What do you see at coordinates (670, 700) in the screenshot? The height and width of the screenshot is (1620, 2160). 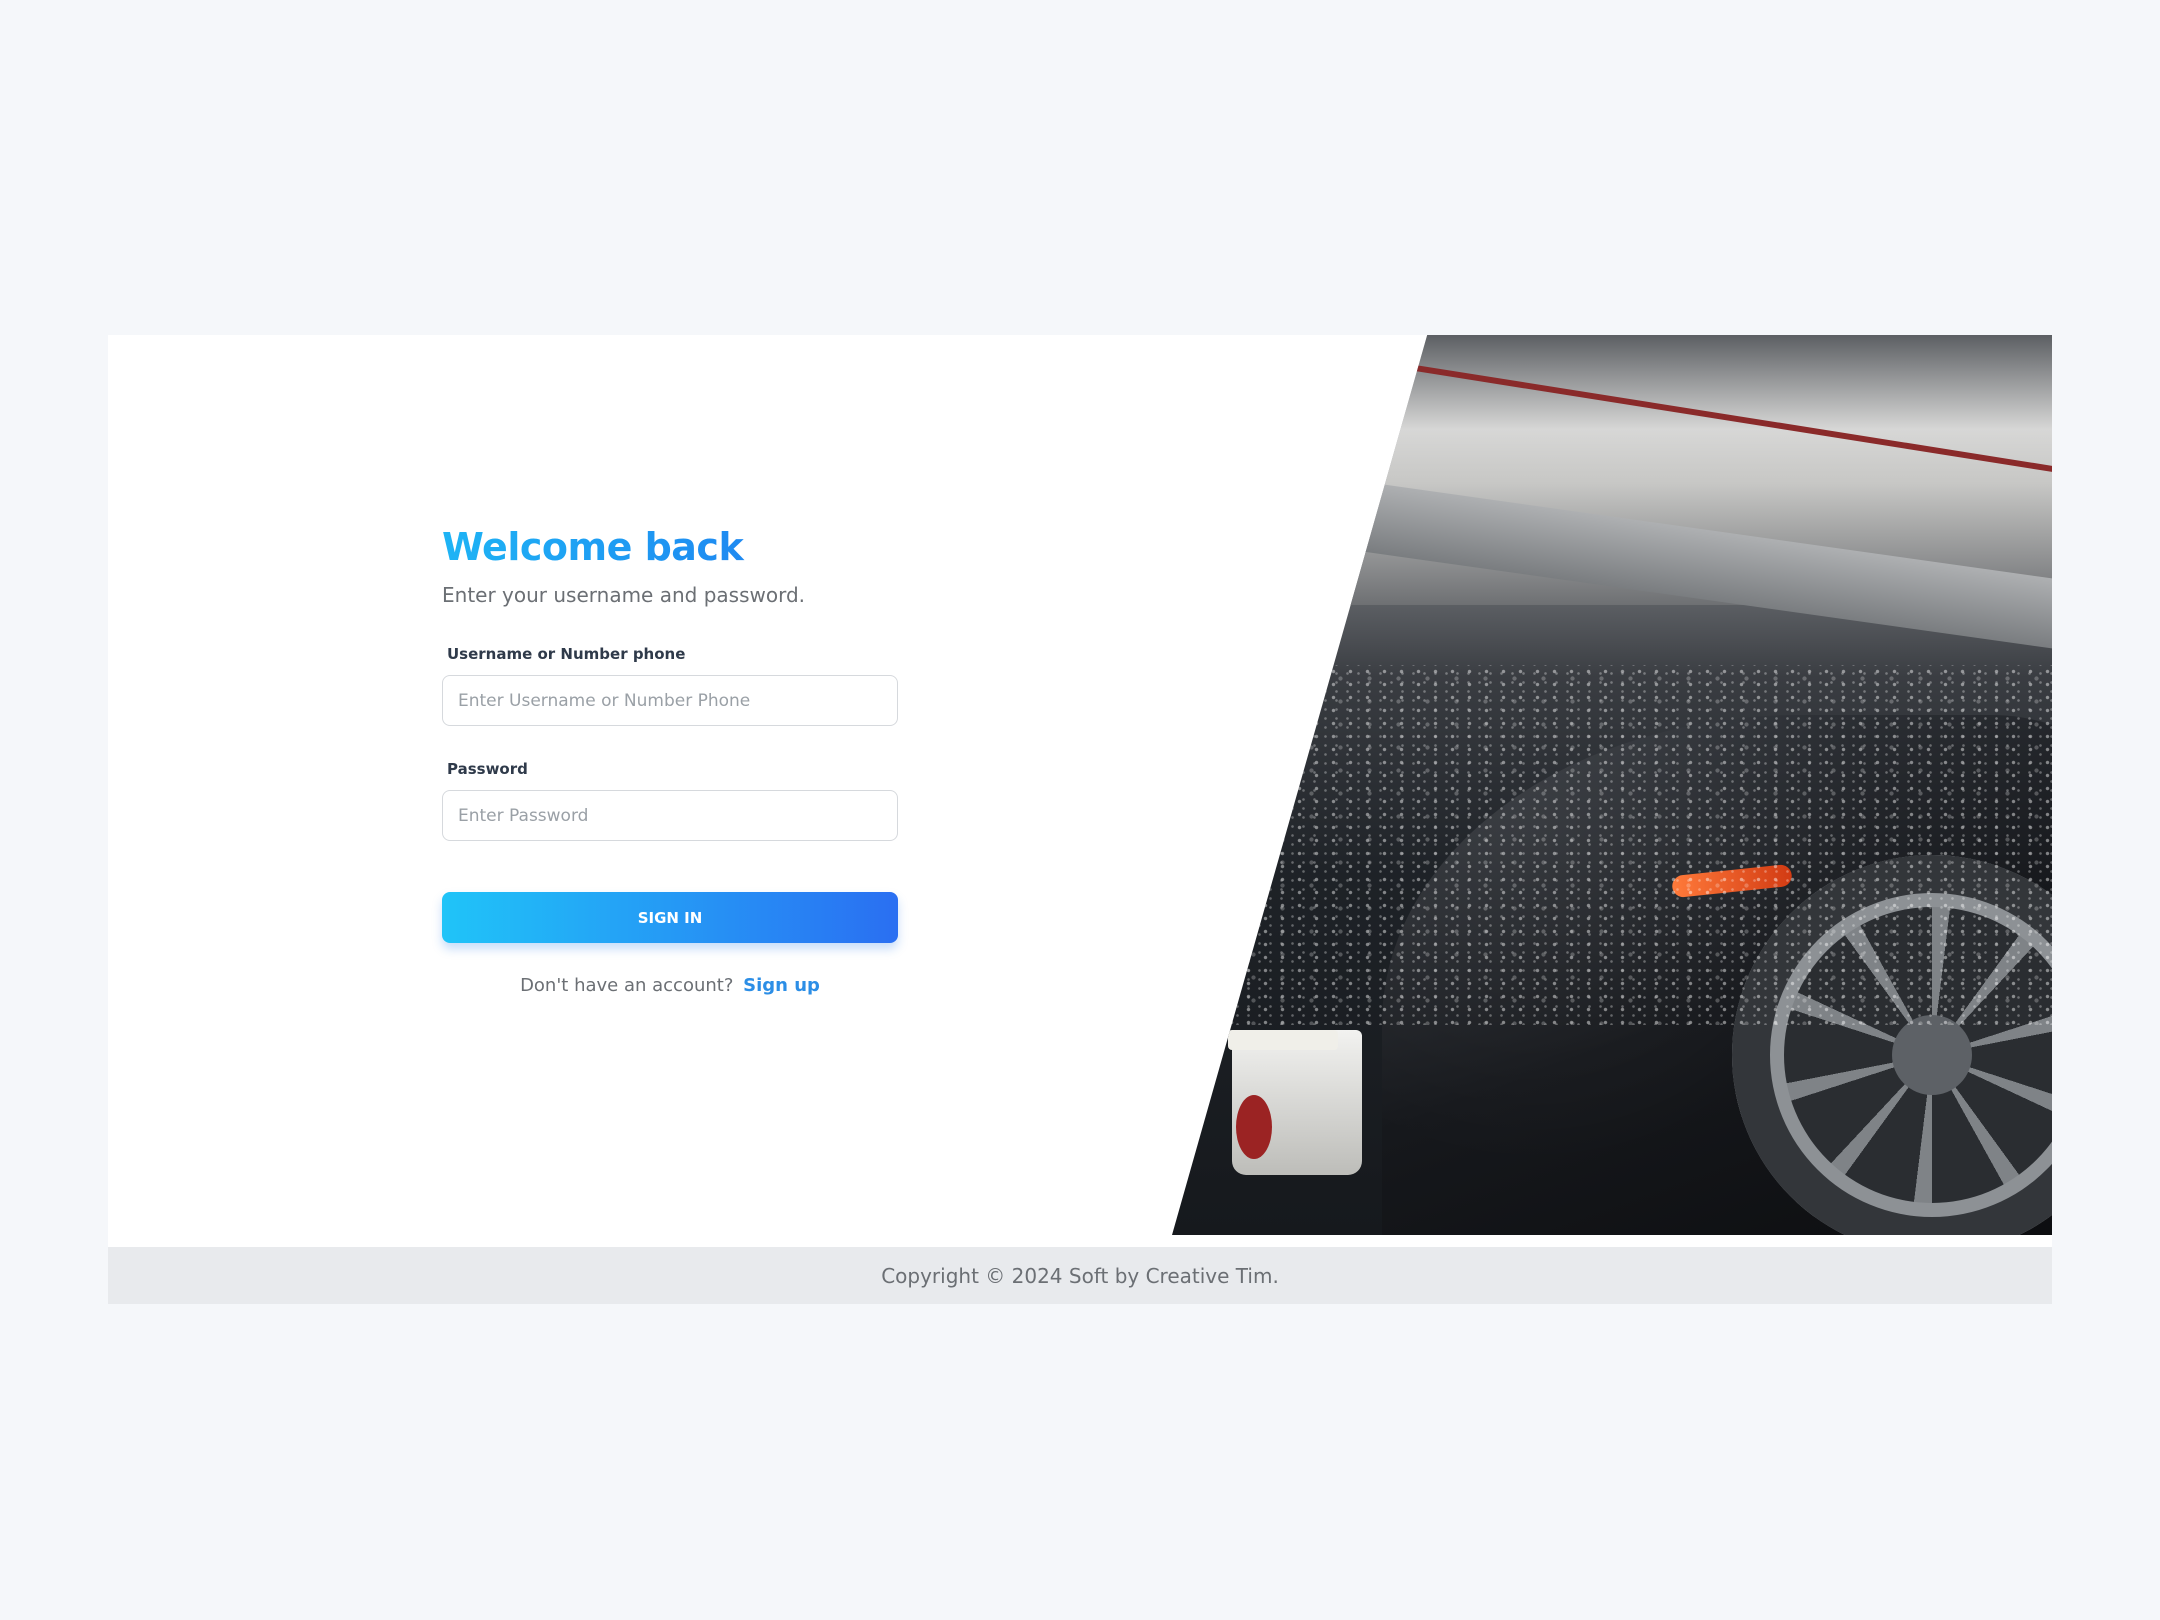 I see `username-input` at bounding box center [670, 700].